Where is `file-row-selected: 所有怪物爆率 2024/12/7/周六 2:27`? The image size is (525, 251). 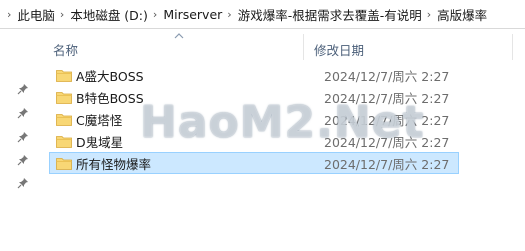 file-row-selected: 所有怪物爆率 2024/12/7/周六 2:27 is located at coordinates (254, 163).